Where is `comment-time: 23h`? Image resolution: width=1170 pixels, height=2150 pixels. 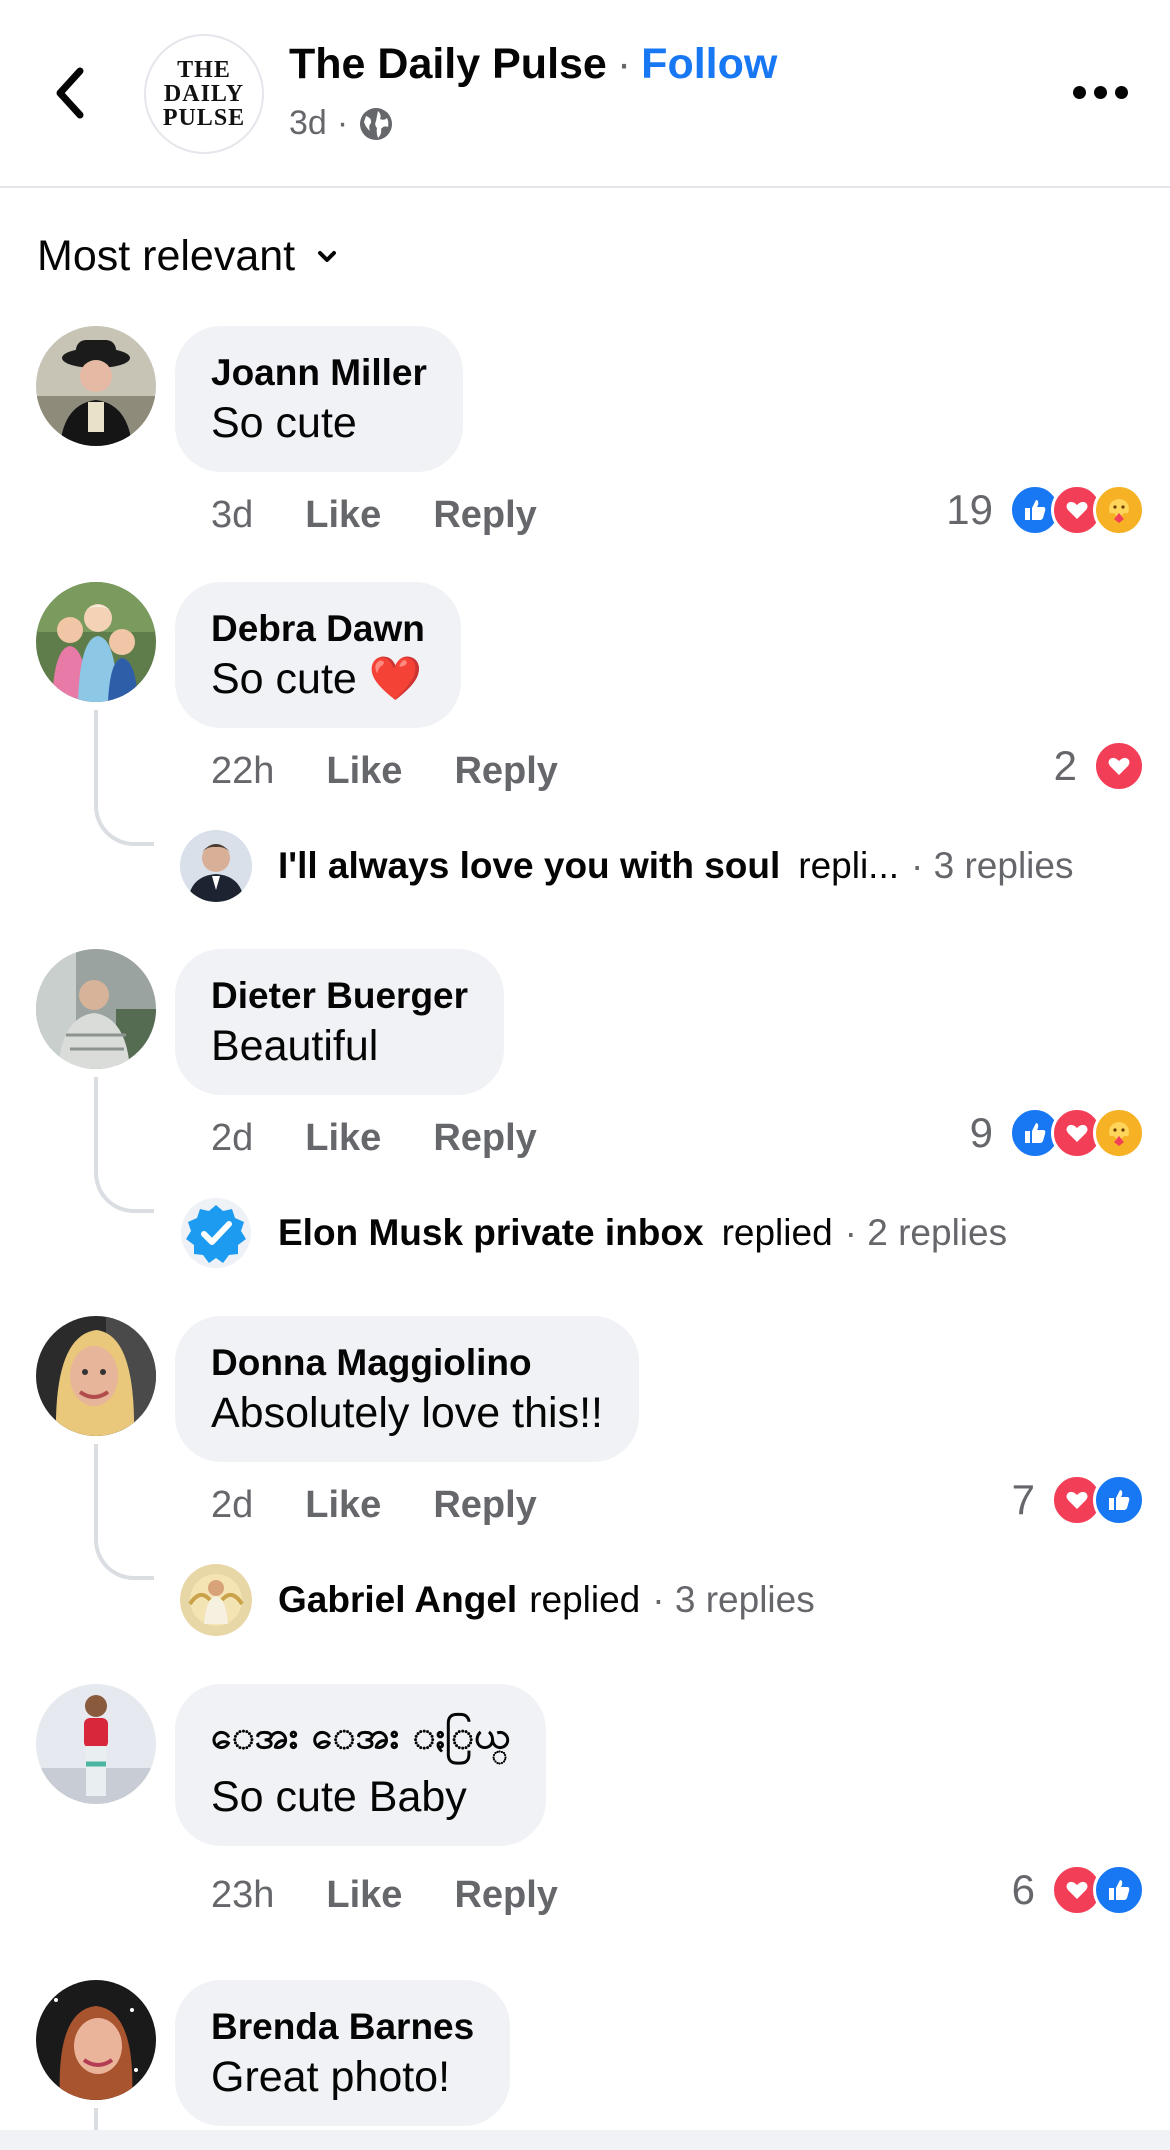 comment-time: 23h is located at coordinates (242, 1895).